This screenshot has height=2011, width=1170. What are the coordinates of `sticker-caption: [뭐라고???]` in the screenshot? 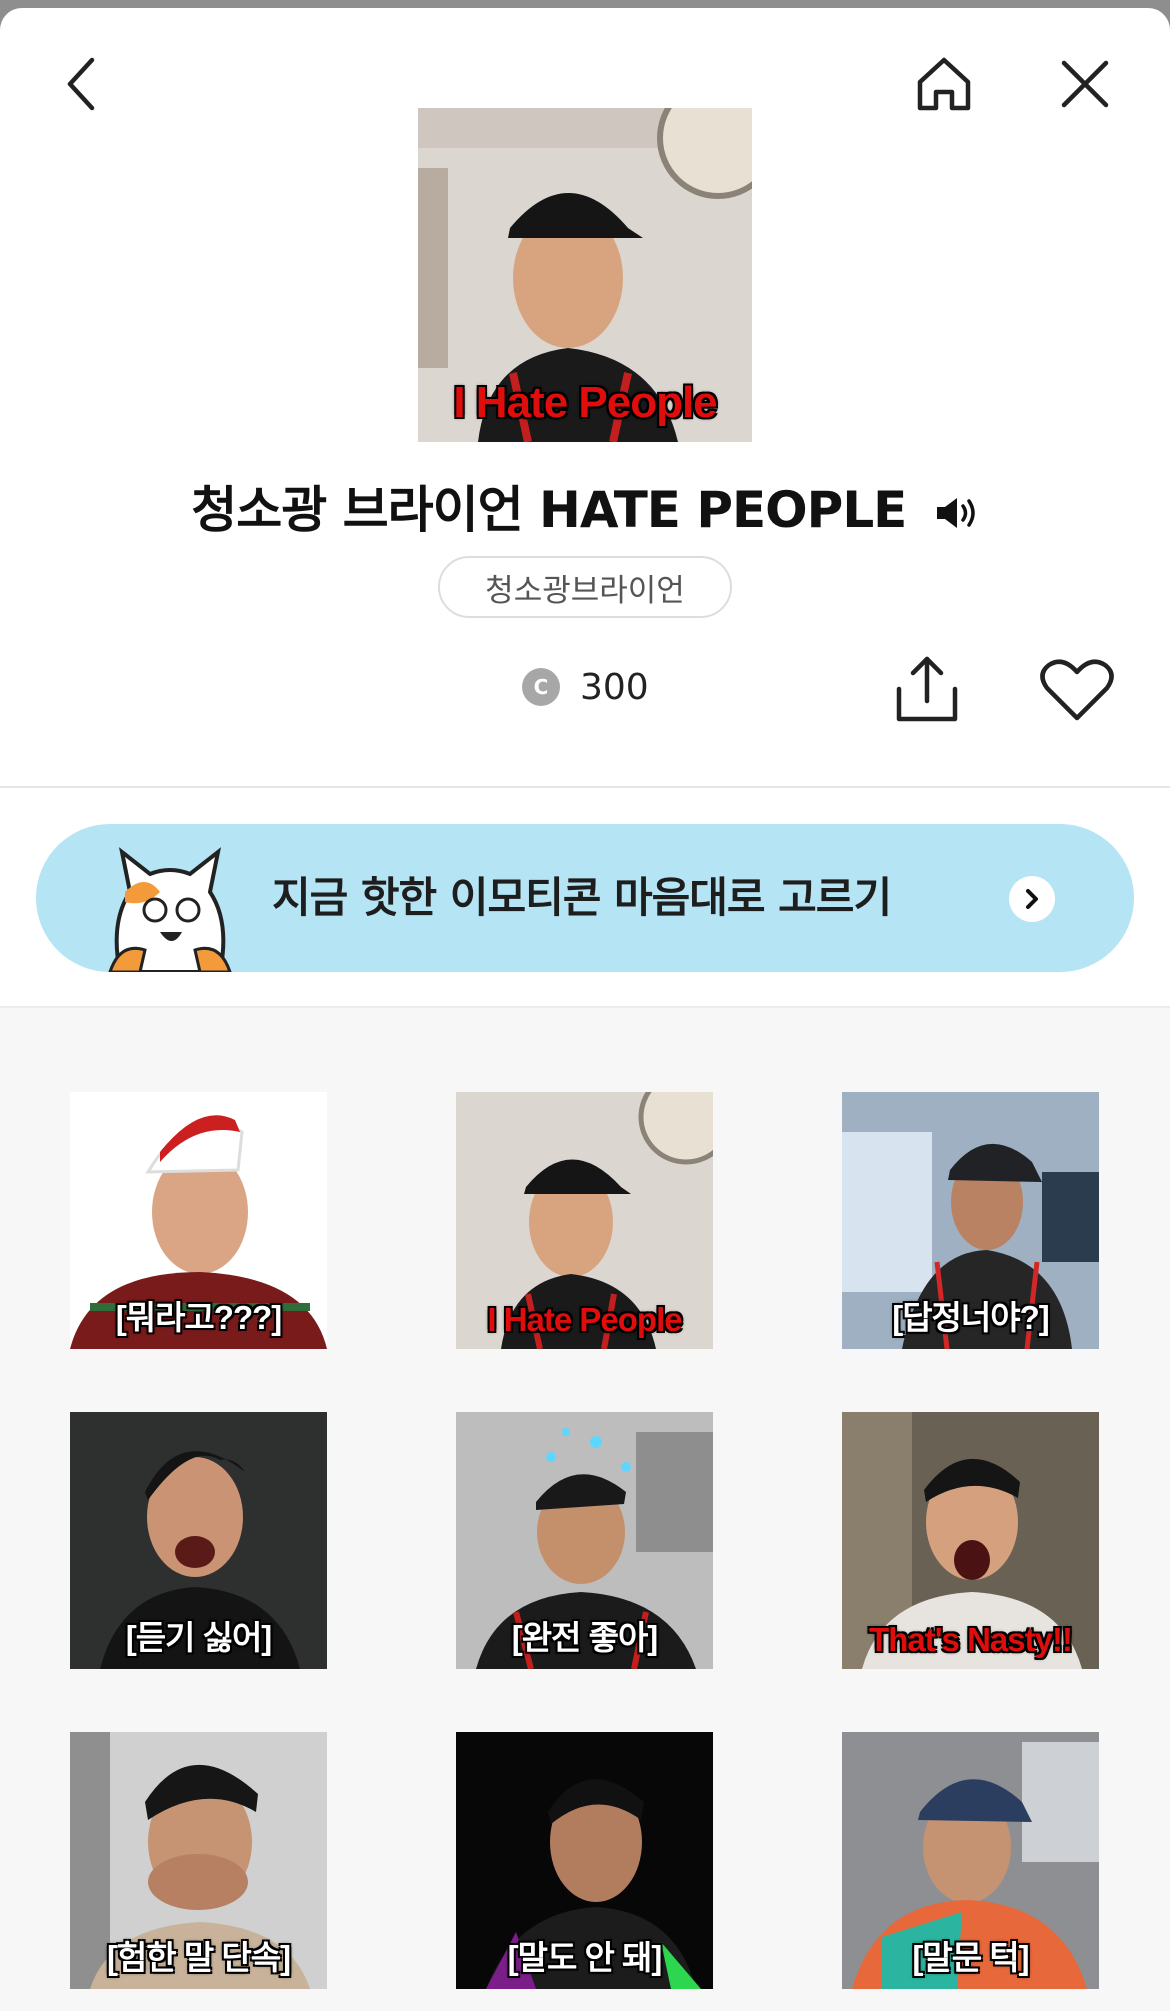 It's located at (199, 1317).